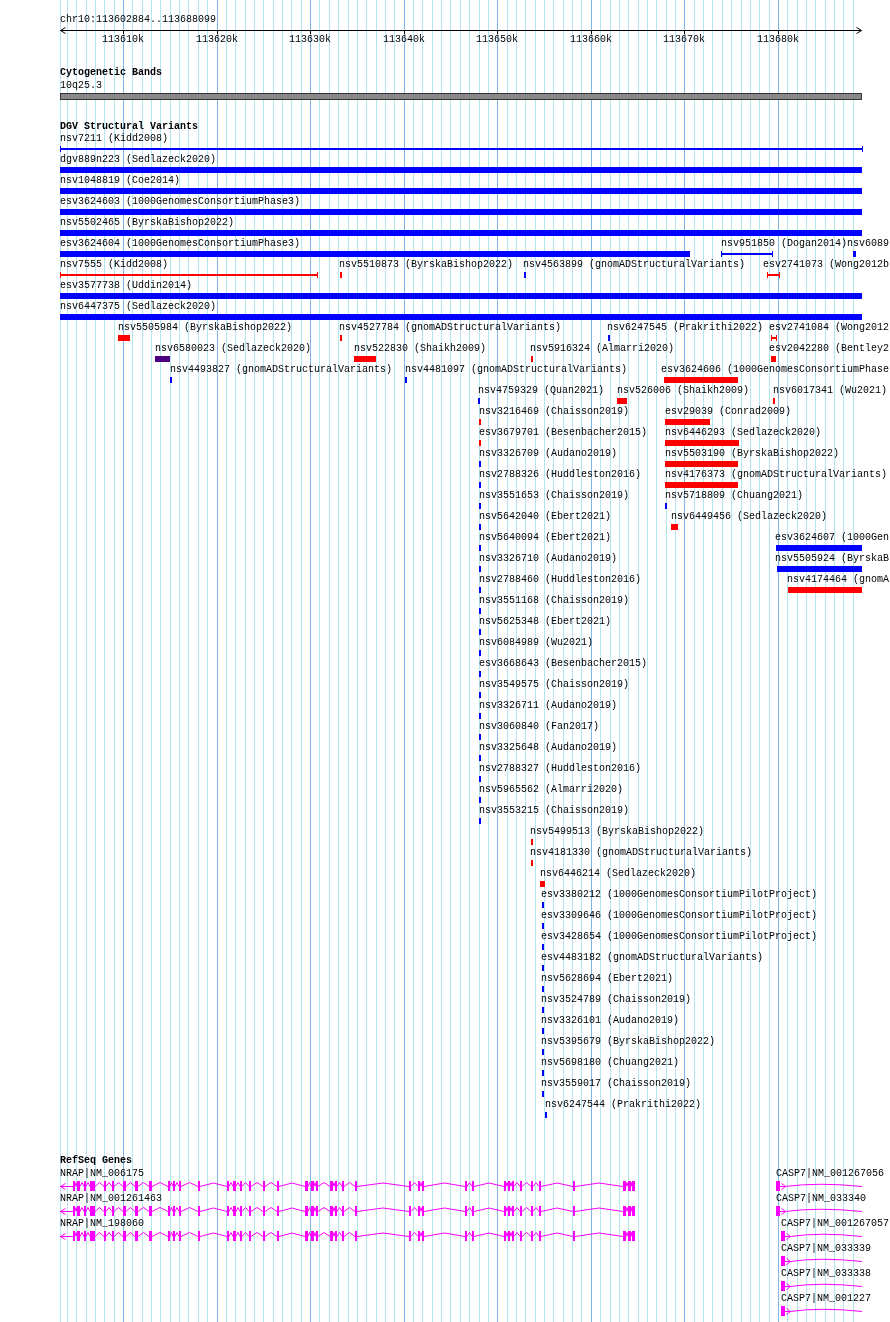 This screenshot has width=890, height=1322. I want to click on variant-label: nsv3551653 (Chaisson2019), so click(554, 496).